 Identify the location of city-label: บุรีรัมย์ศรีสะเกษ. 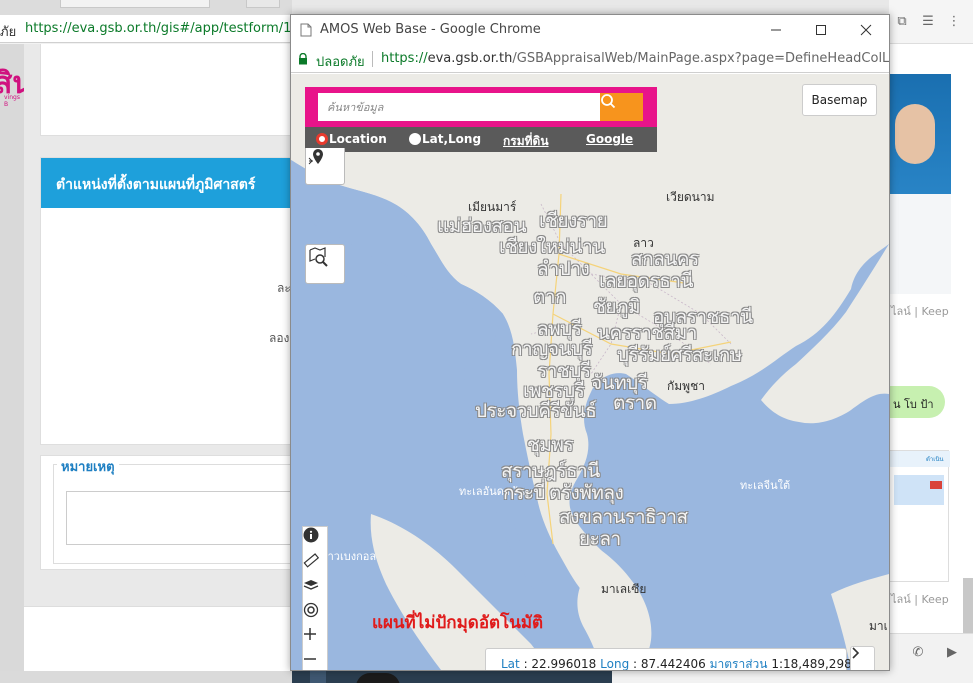
(679, 355).